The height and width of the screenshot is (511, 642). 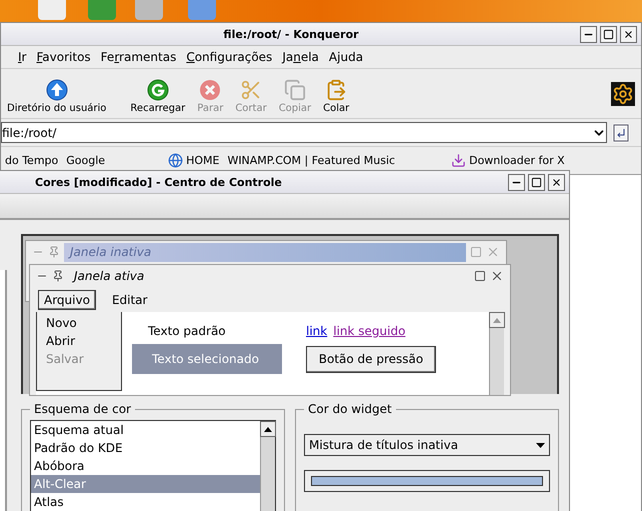 What do you see at coordinates (300, 57) in the screenshot?
I see `menu-item: Janela` at bounding box center [300, 57].